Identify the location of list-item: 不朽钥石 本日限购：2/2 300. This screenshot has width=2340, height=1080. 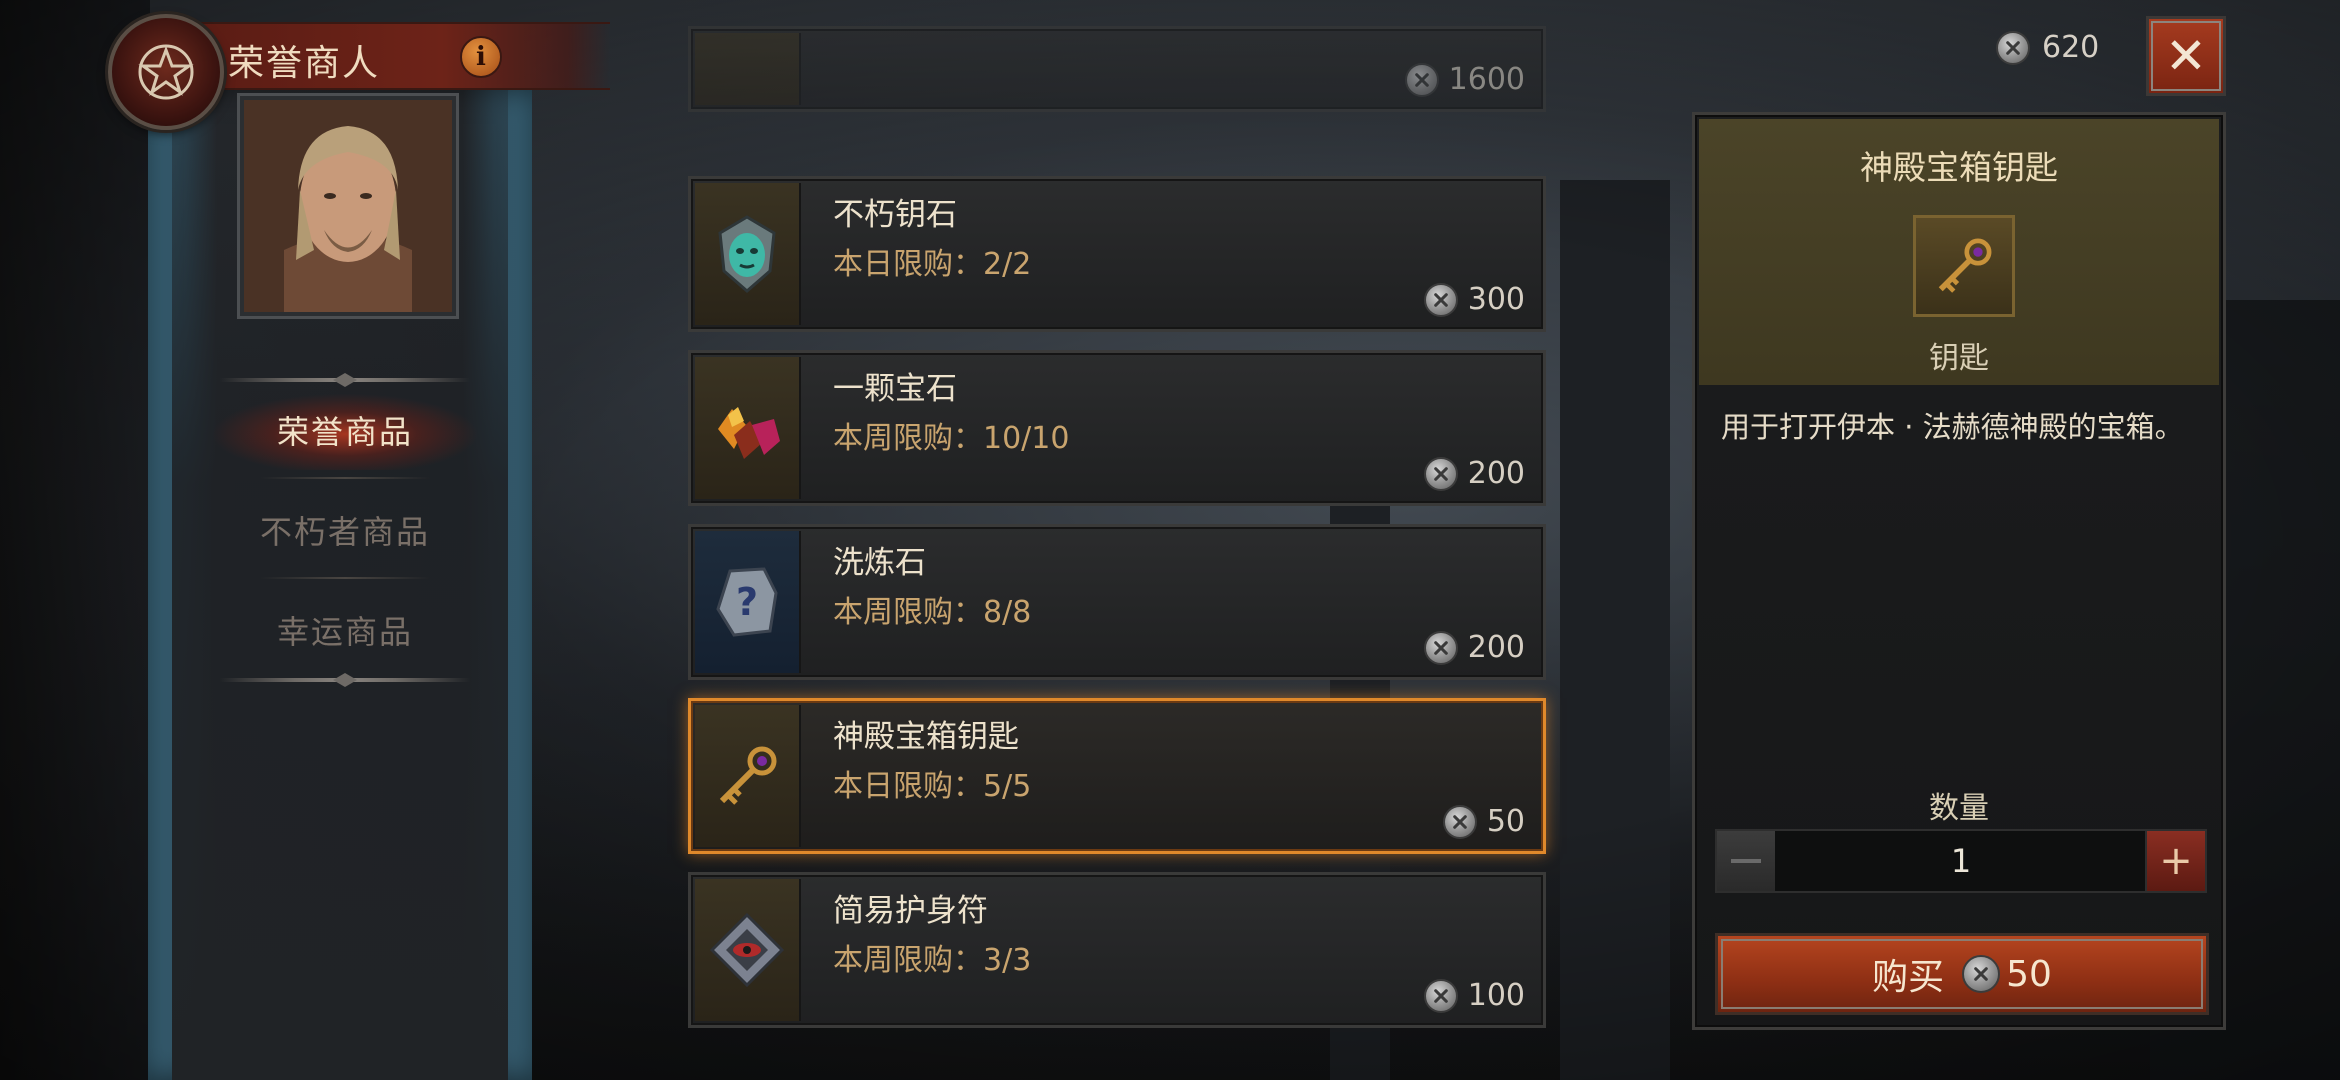
(1117, 254).